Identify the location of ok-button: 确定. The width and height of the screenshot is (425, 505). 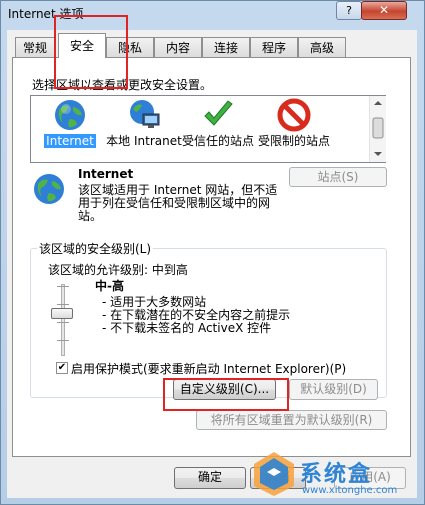
(210, 478).